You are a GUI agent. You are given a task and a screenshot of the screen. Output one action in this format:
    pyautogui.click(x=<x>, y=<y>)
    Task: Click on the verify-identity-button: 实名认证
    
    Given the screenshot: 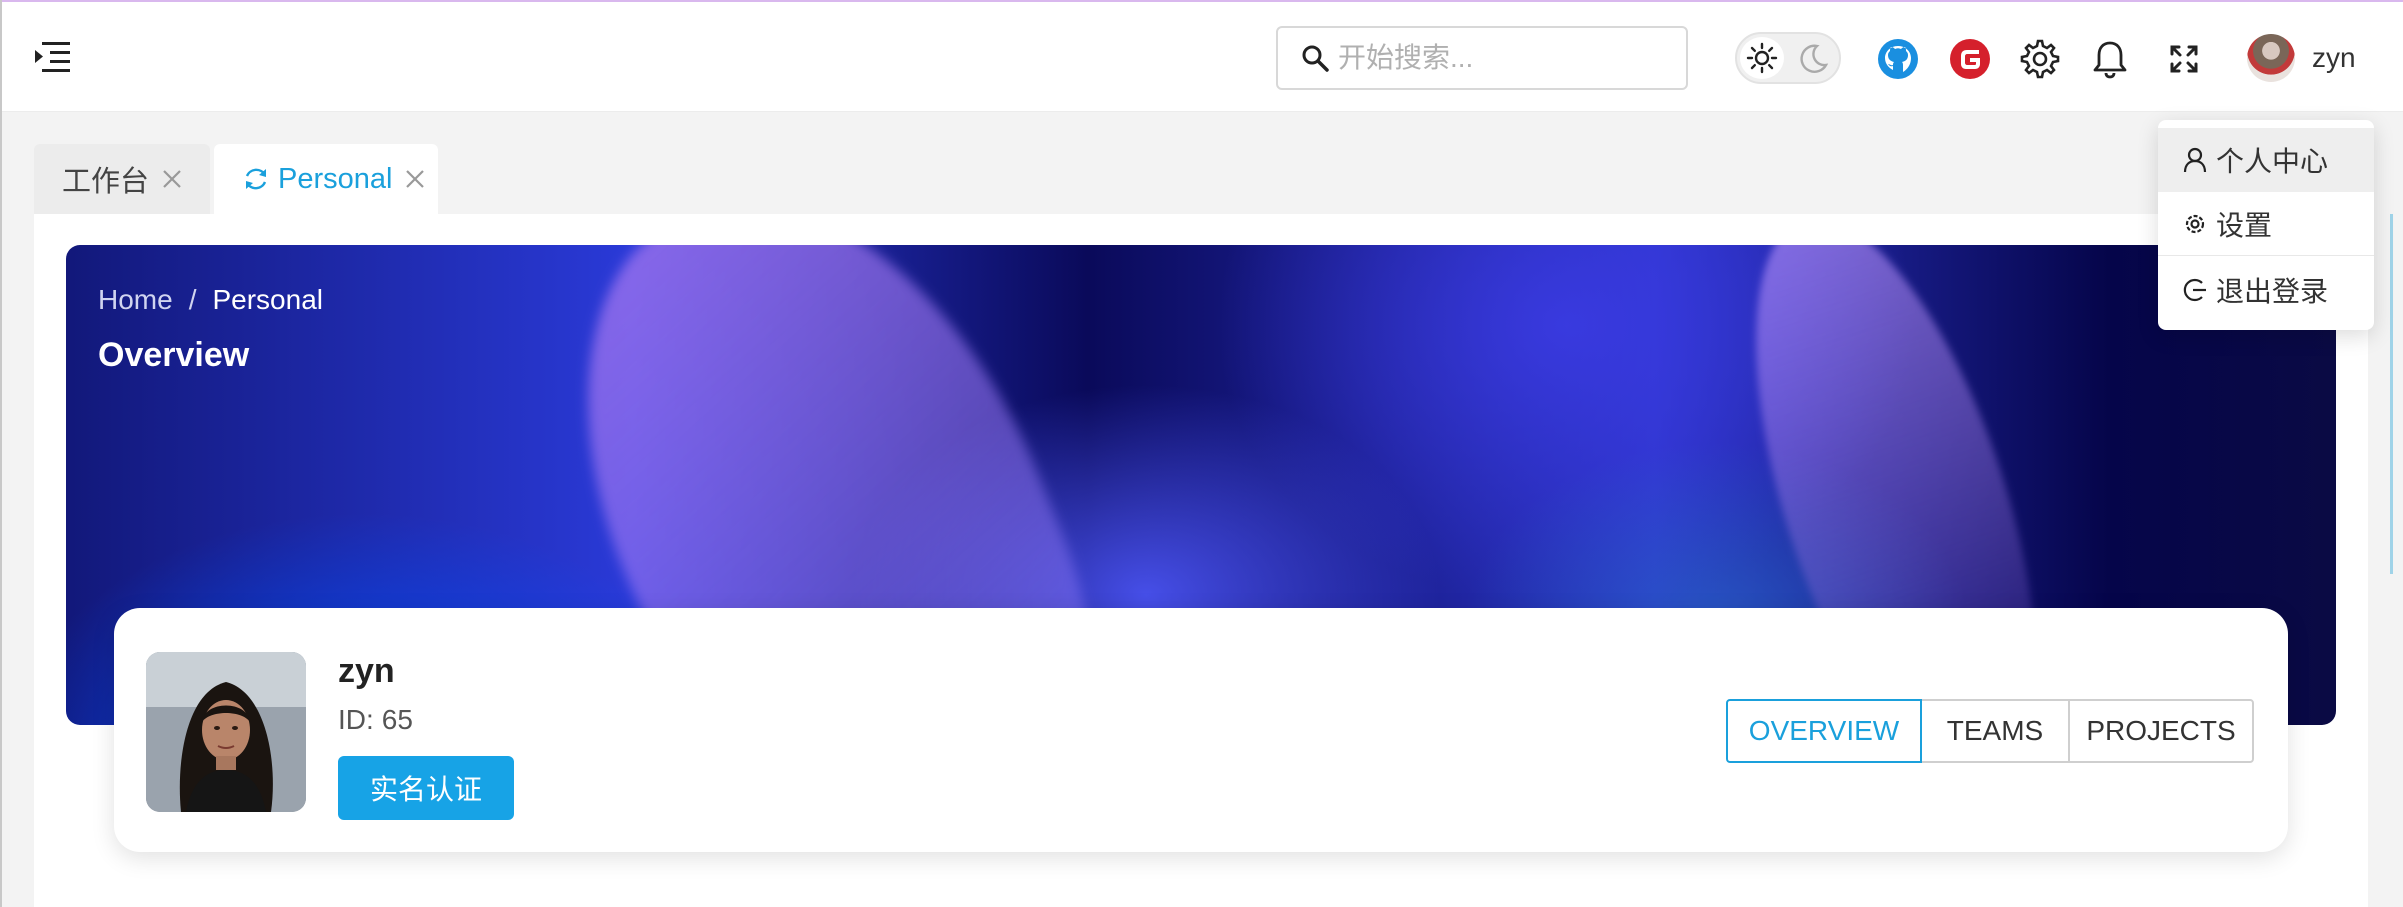 What is the action you would take?
    pyautogui.click(x=426, y=788)
    